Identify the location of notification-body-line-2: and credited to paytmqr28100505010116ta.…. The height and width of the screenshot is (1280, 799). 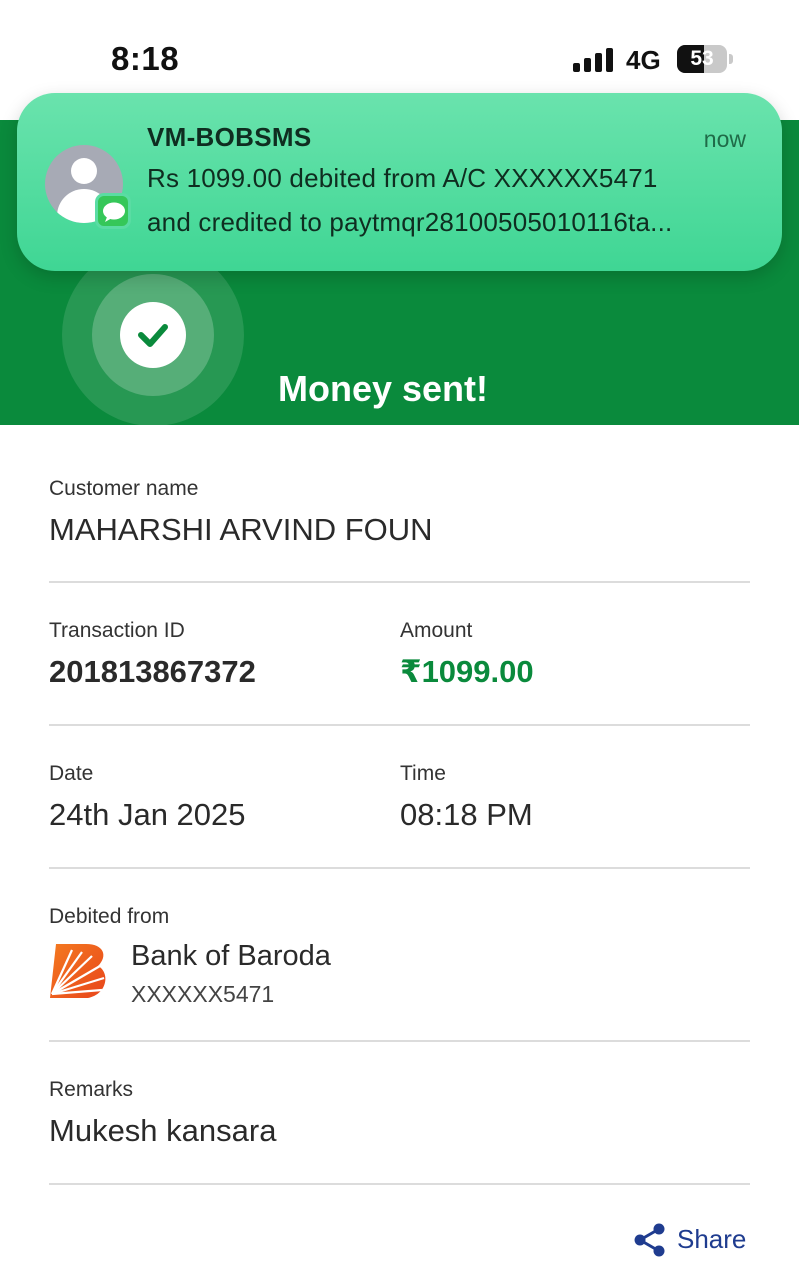
(410, 222).